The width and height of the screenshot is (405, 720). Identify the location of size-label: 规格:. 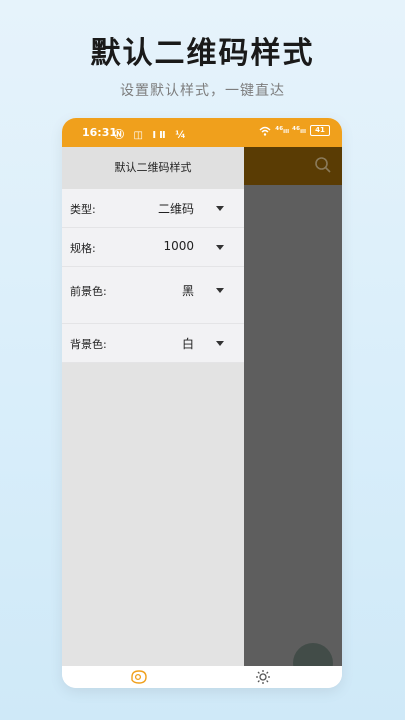
(83, 248).